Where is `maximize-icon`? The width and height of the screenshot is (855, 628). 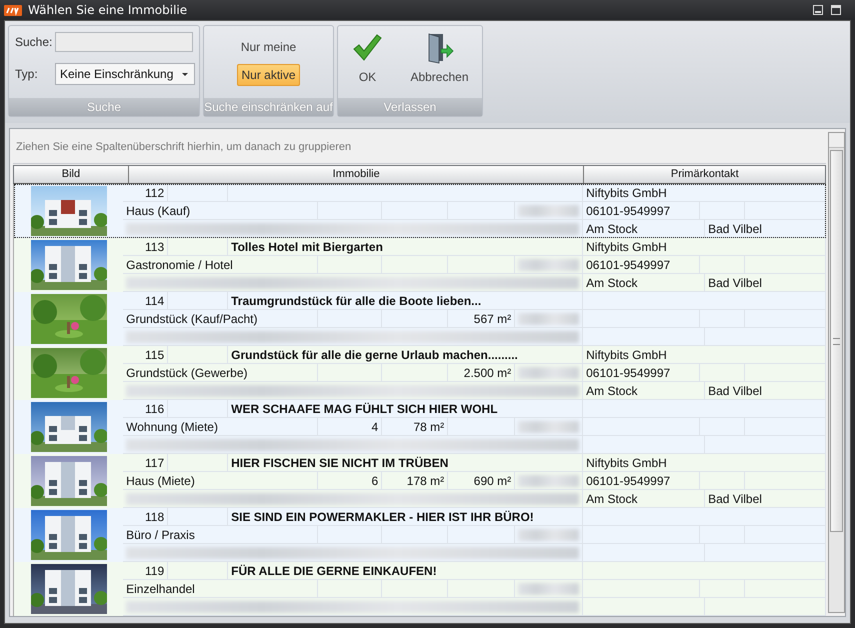 maximize-icon is located at coordinates (836, 10).